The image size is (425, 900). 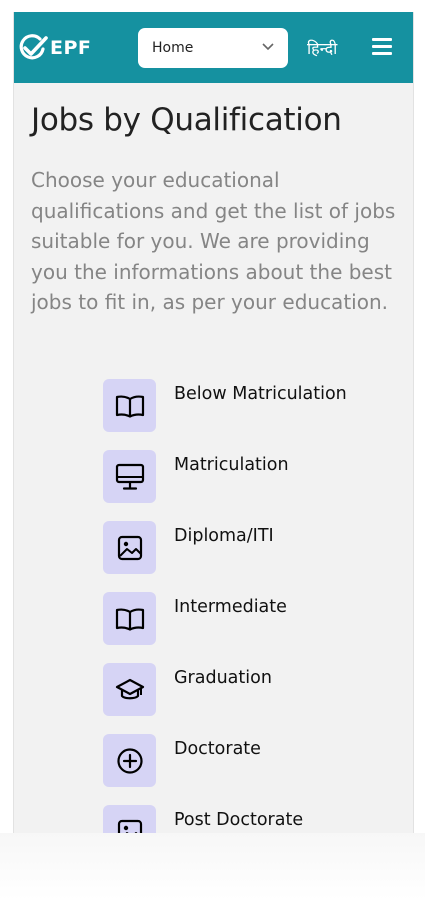 I want to click on brand-logo: EPF, so click(x=54, y=48).